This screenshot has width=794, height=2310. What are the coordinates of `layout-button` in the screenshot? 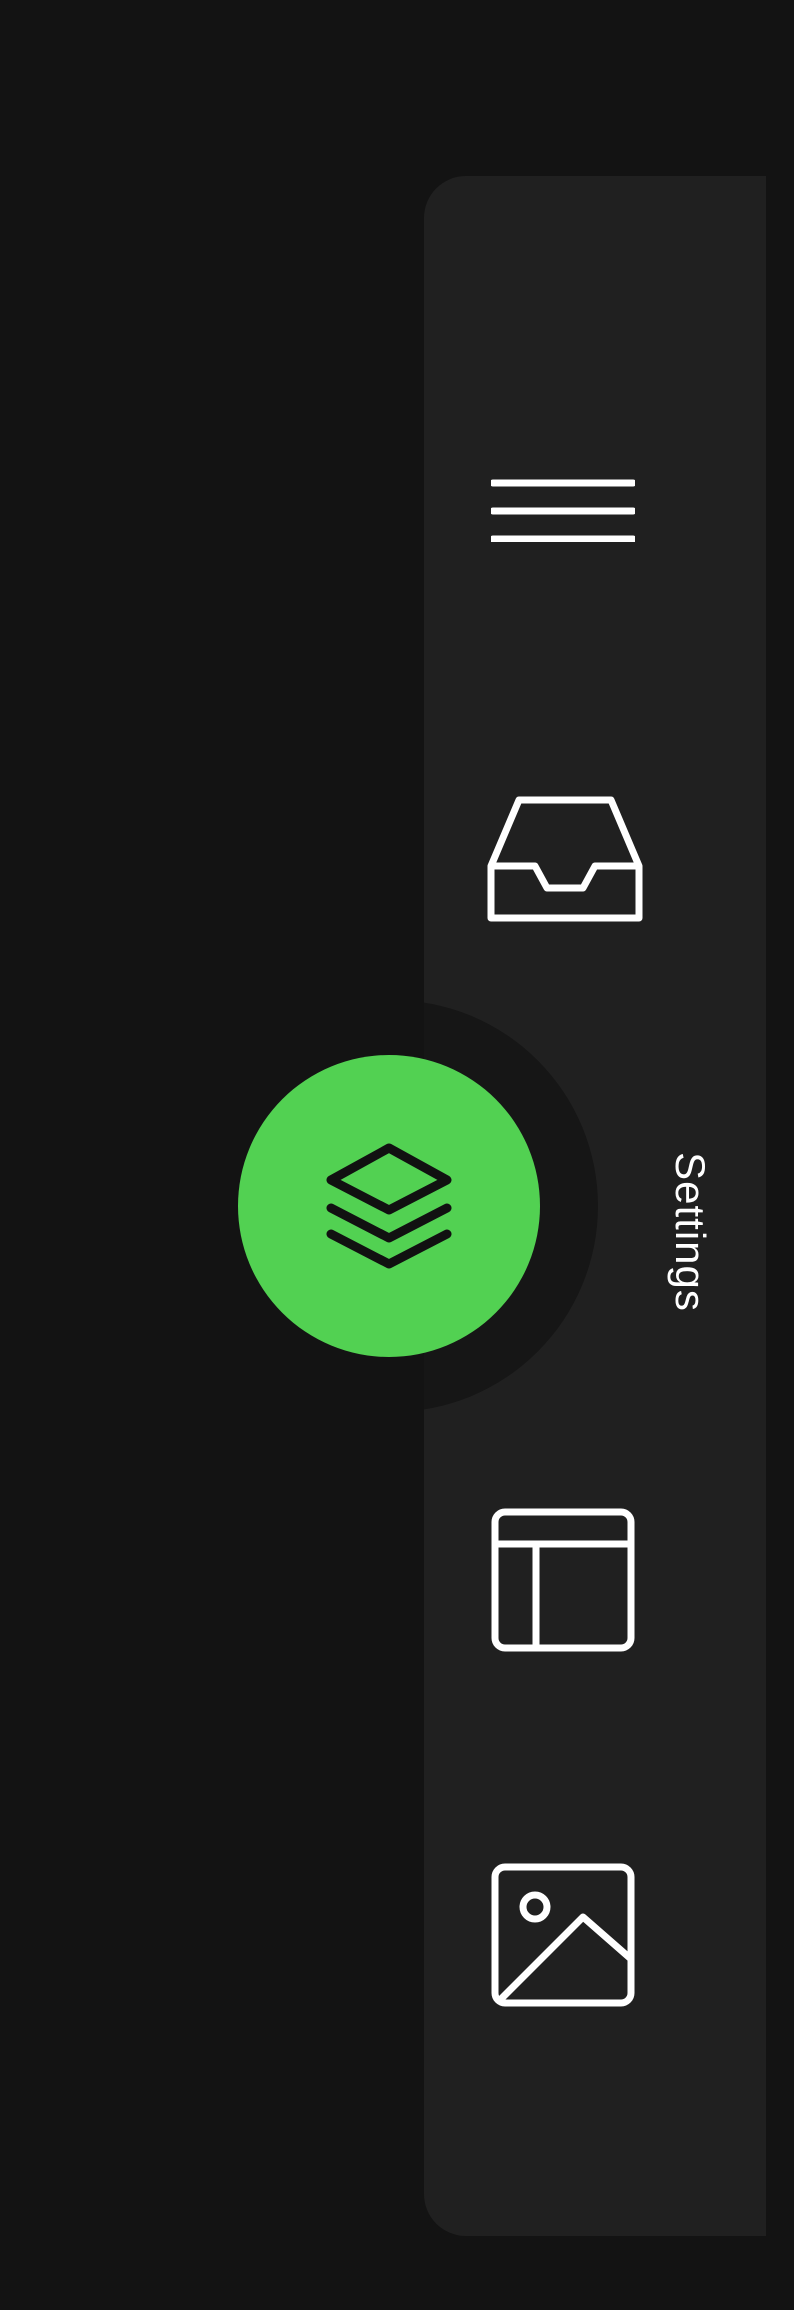 It's located at (563, 1580).